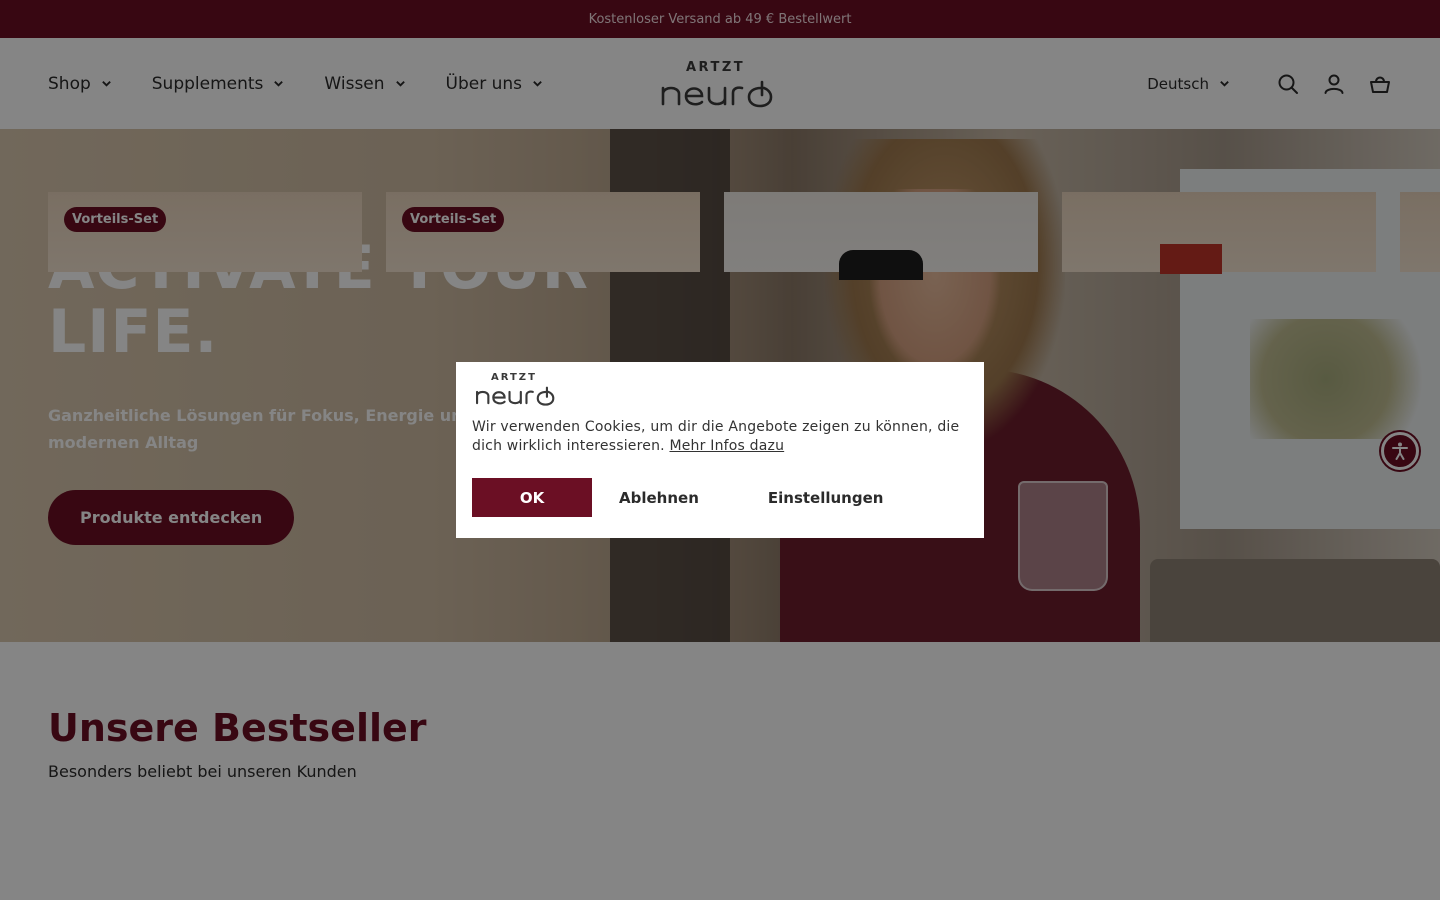 This screenshot has height=900, width=1440. What do you see at coordinates (532, 497) in the screenshot?
I see `cookie-ok-button: OK` at bounding box center [532, 497].